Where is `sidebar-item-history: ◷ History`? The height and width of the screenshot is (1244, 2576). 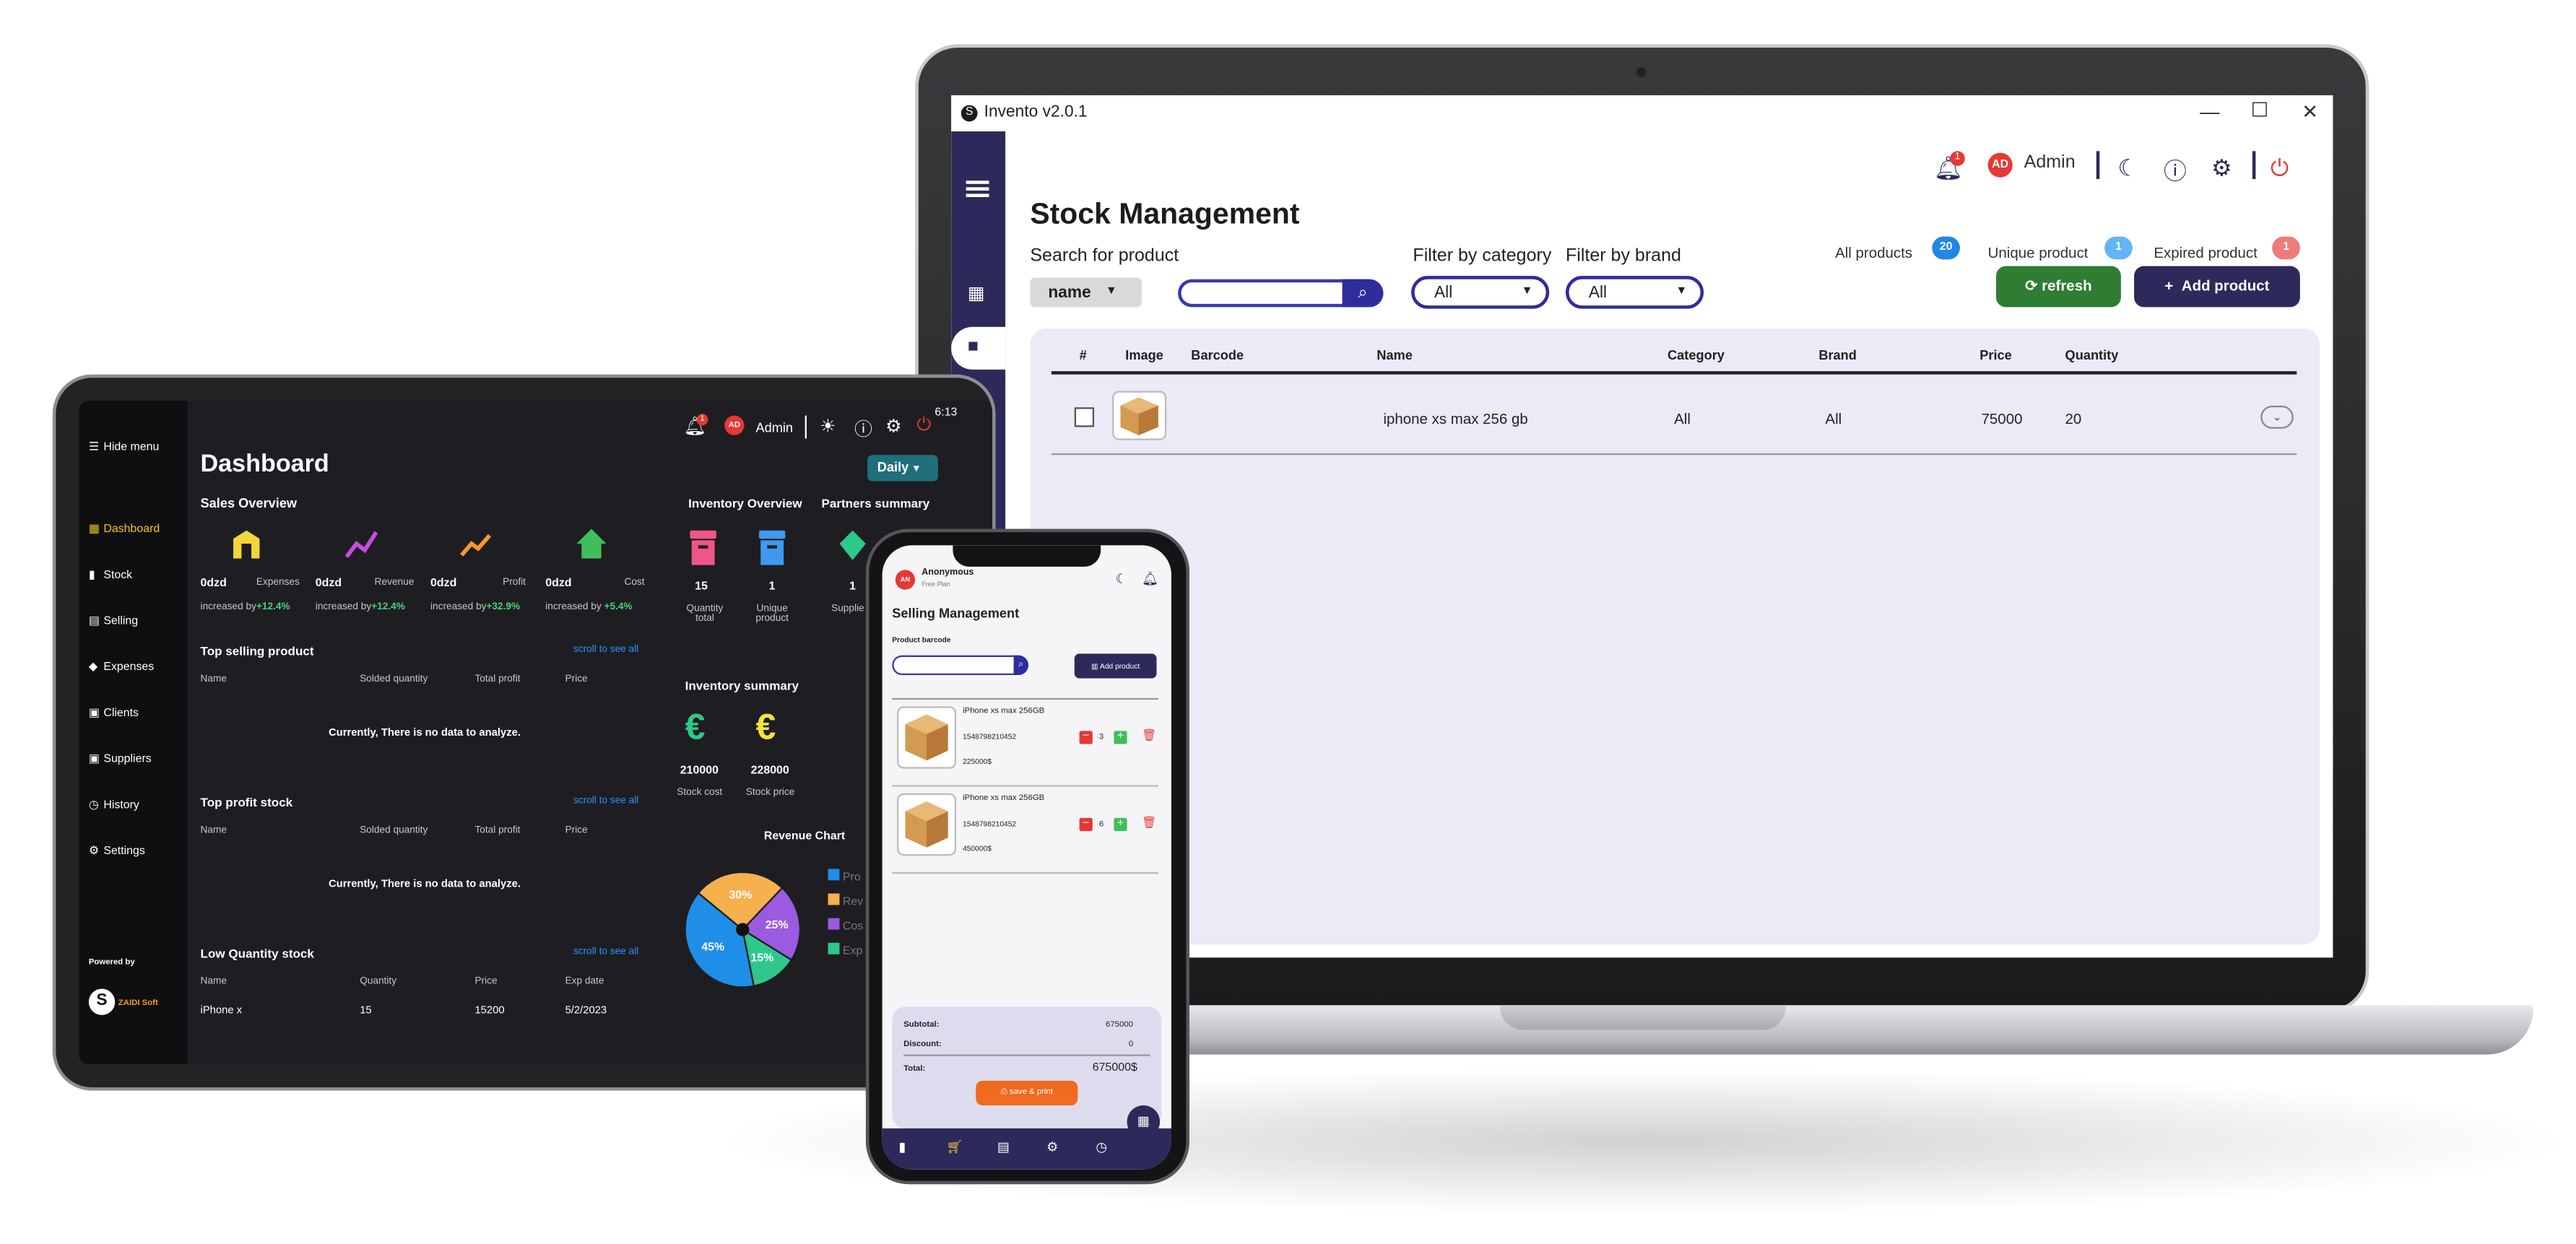 sidebar-item-history: ◷ History is located at coordinates (114, 805).